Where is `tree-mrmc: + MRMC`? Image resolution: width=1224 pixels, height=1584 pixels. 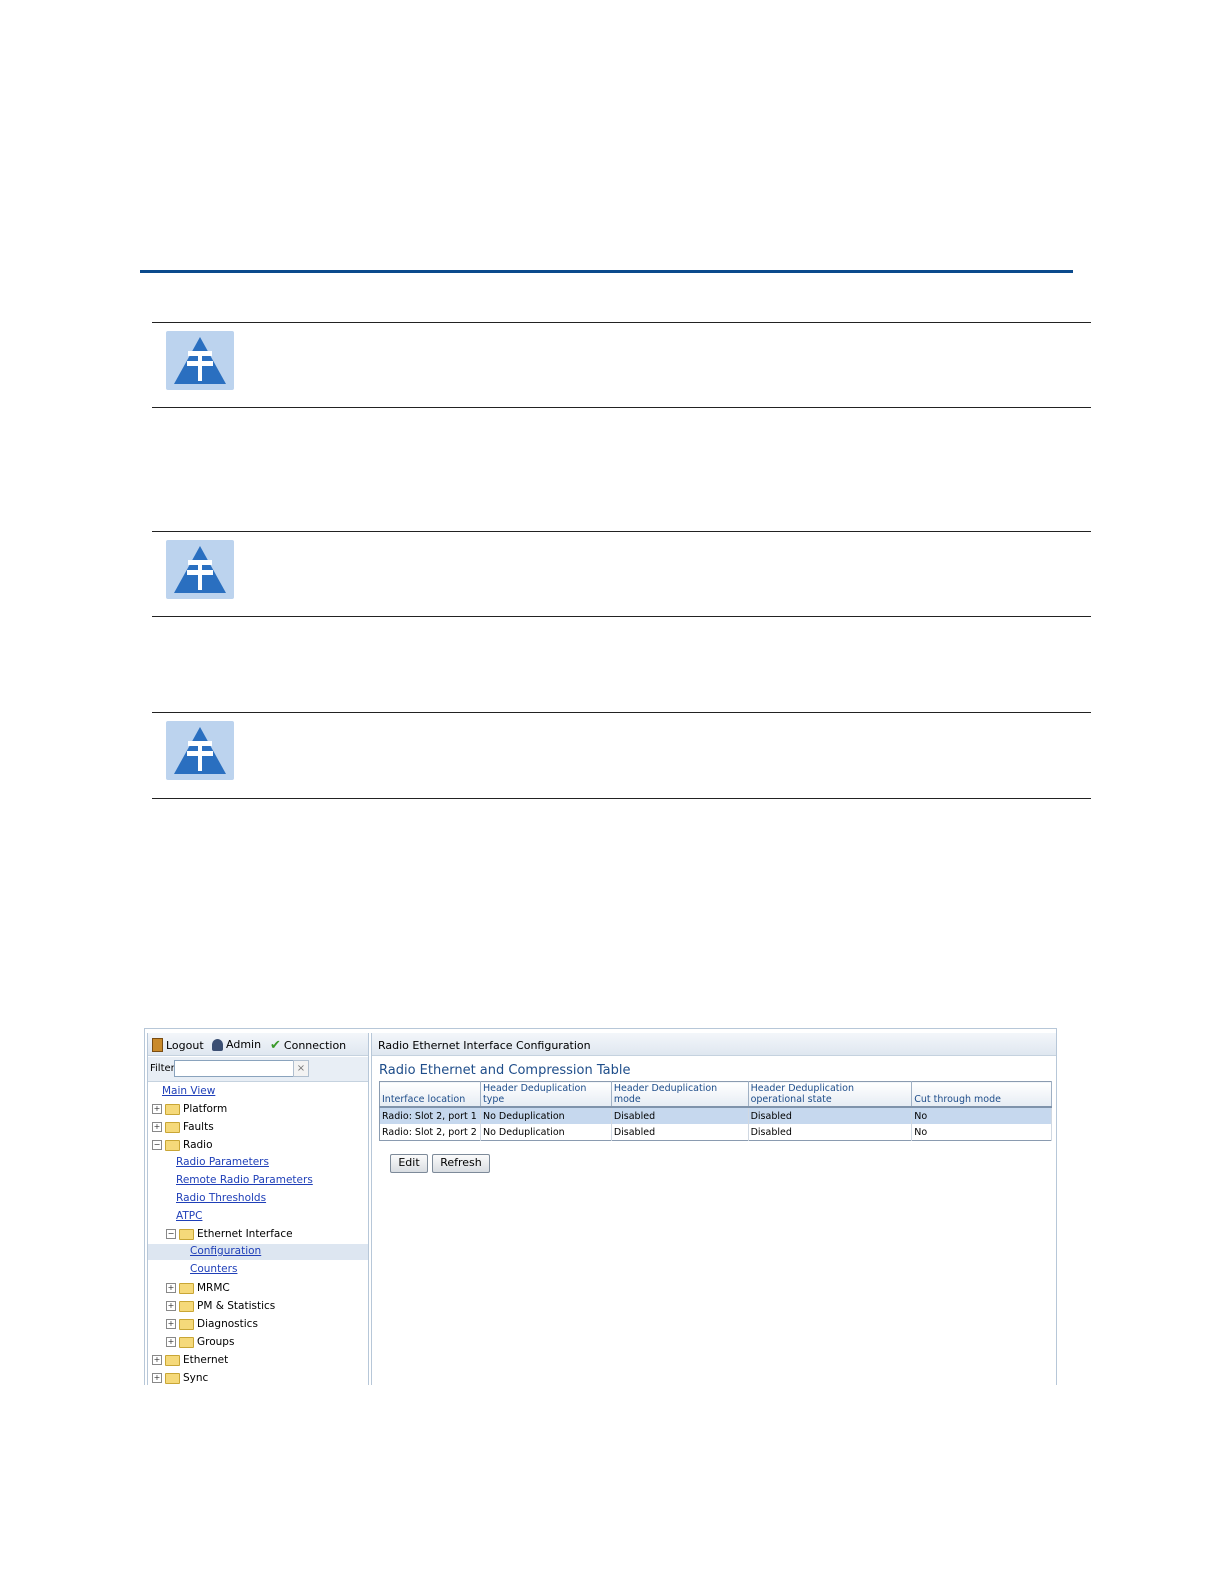
tree-mrmc: + MRMC is located at coordinates (198, 1288).